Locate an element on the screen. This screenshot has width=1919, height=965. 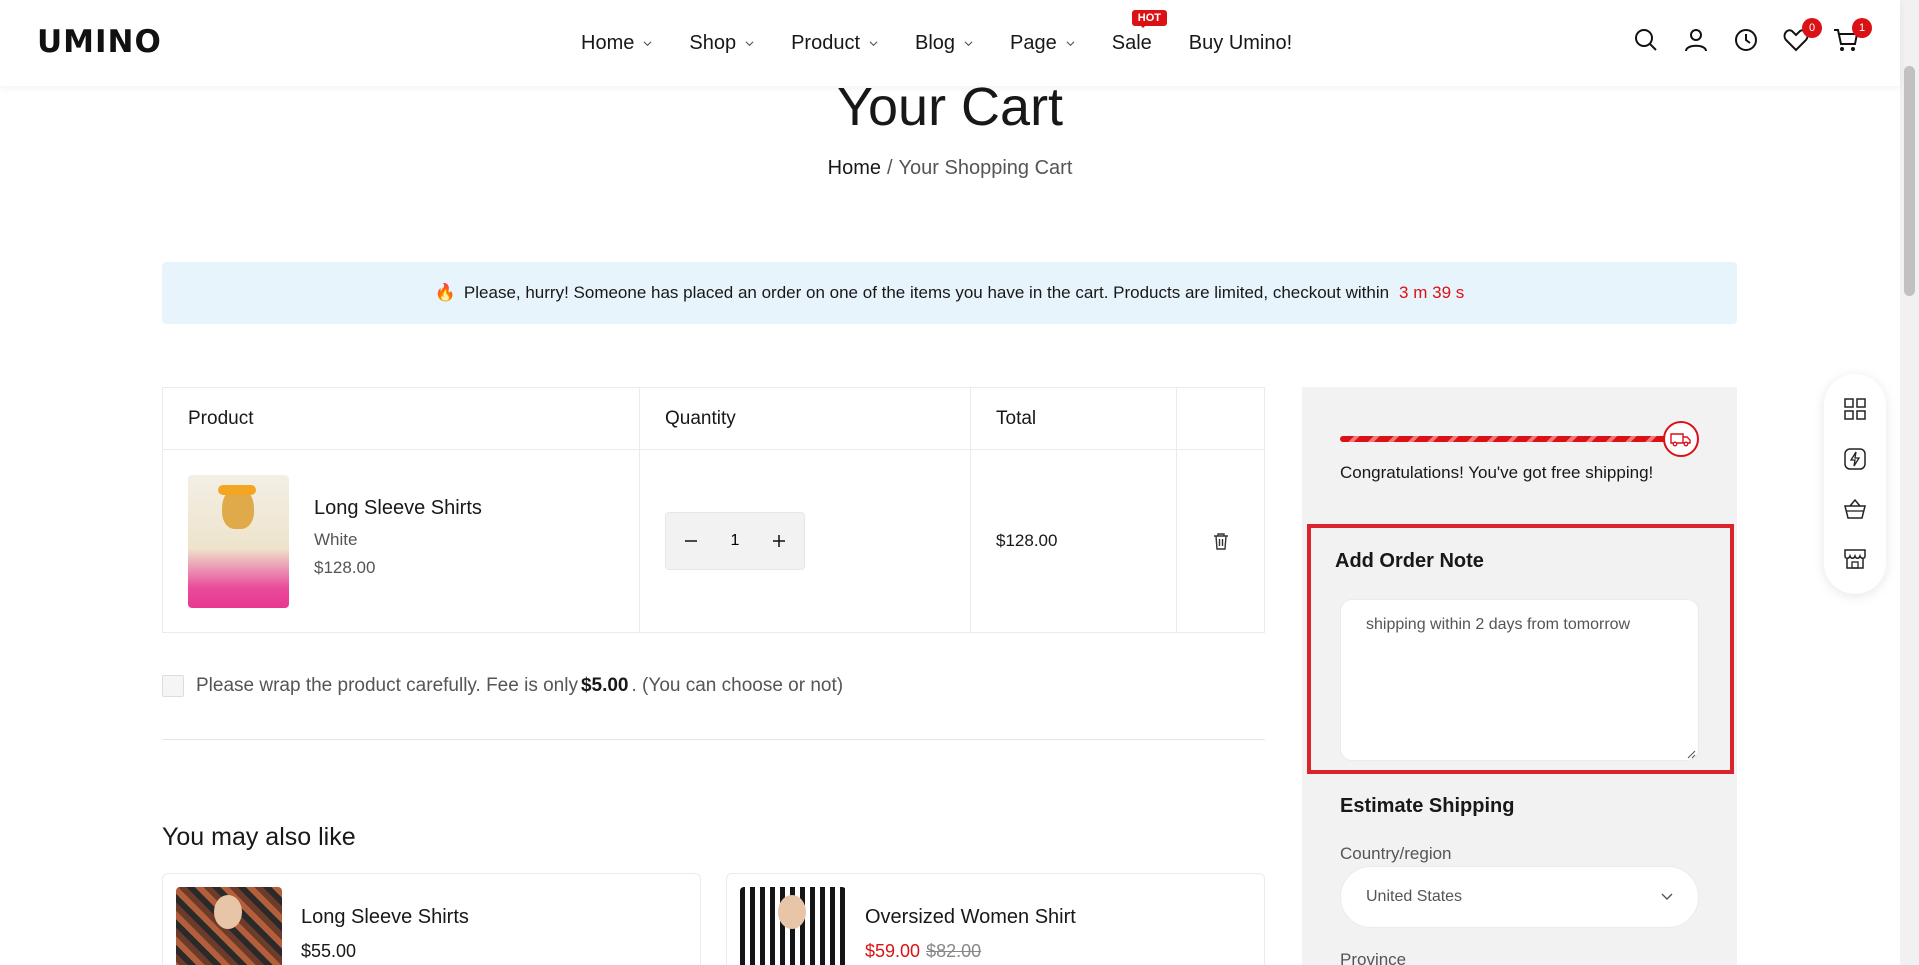
recommendation-price: $55.00 is located at coordinates (329, 951).